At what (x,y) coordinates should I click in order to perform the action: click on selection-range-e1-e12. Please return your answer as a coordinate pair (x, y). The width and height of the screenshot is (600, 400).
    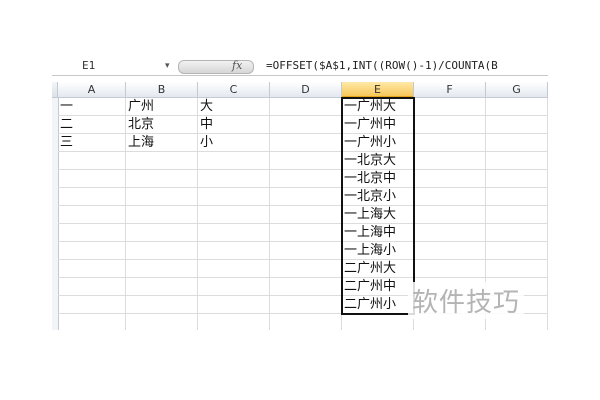
    Looking at the image, I should click on (378, 206).